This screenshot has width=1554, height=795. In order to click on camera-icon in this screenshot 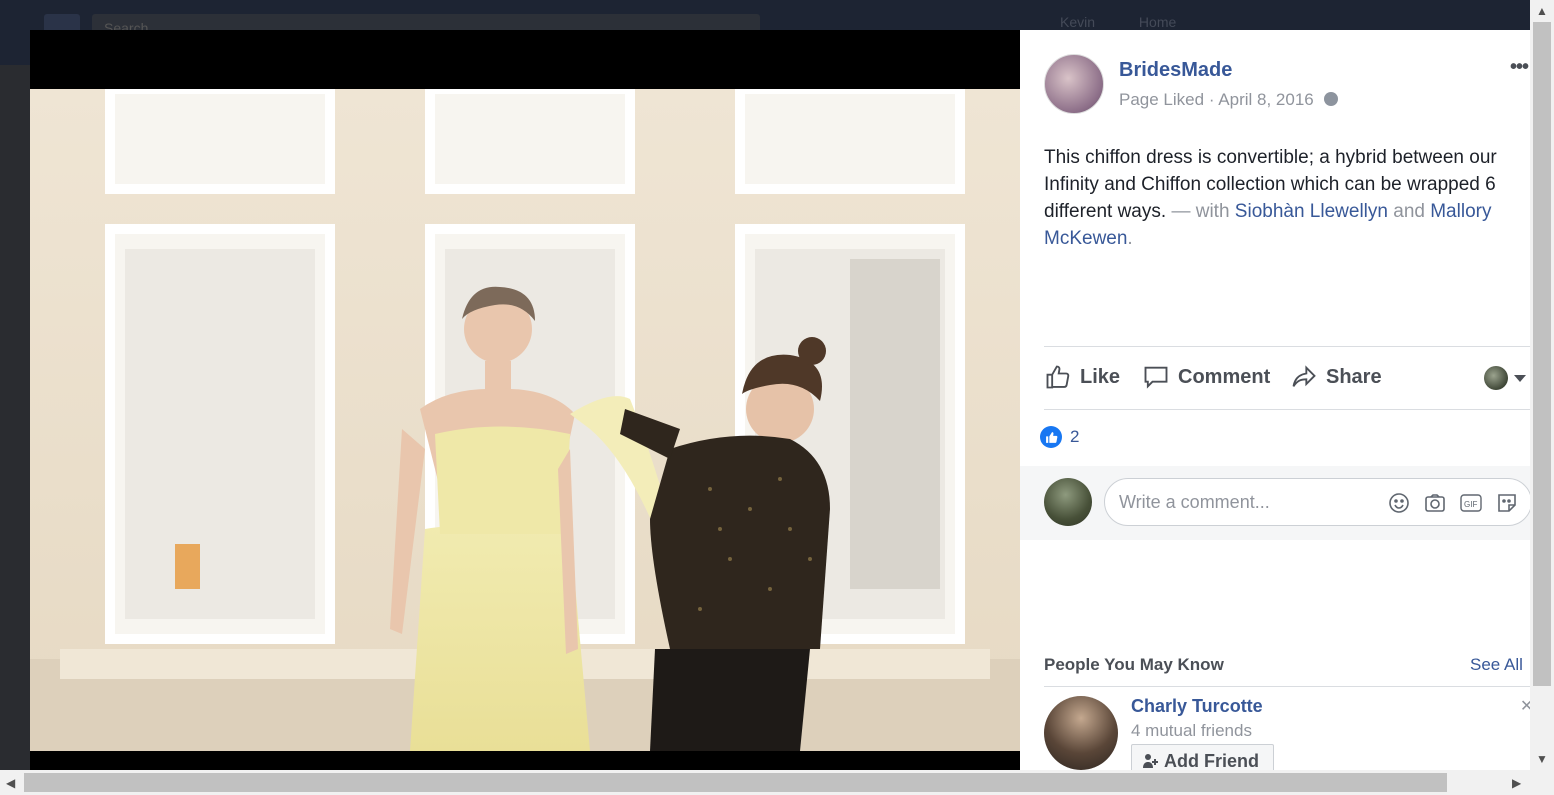, I will do `click(1435, 503)`.